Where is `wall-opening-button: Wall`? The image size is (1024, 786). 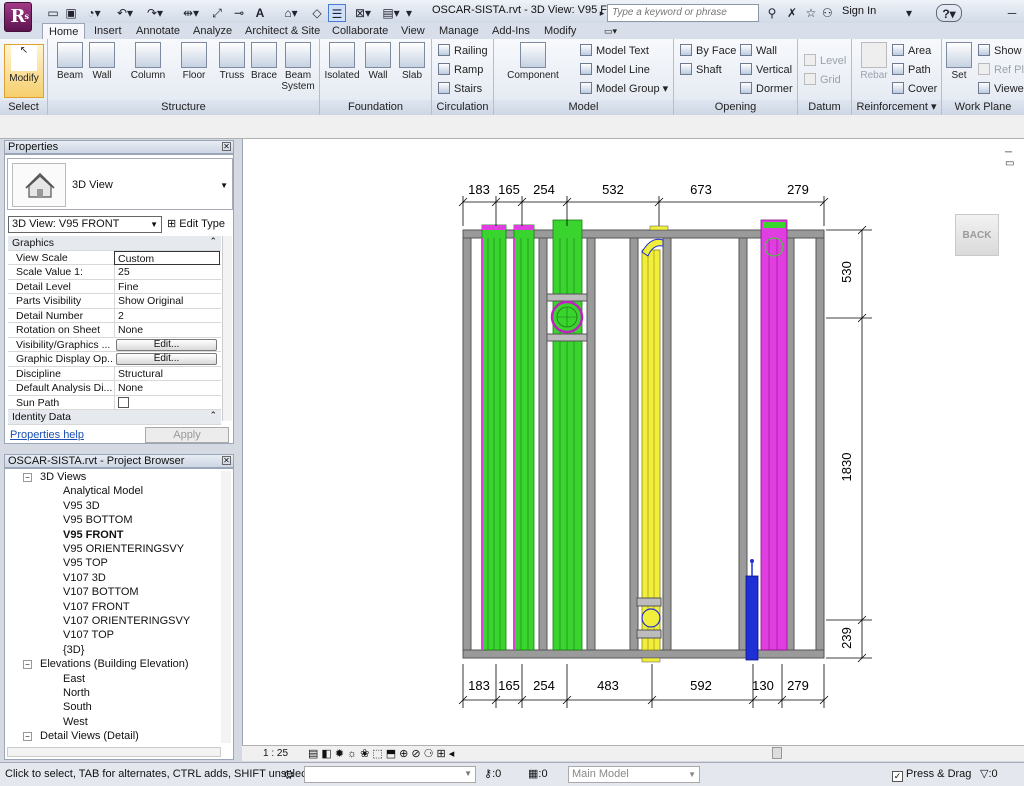
wall-opening-button: Wall is located at coordinates (758, 51).